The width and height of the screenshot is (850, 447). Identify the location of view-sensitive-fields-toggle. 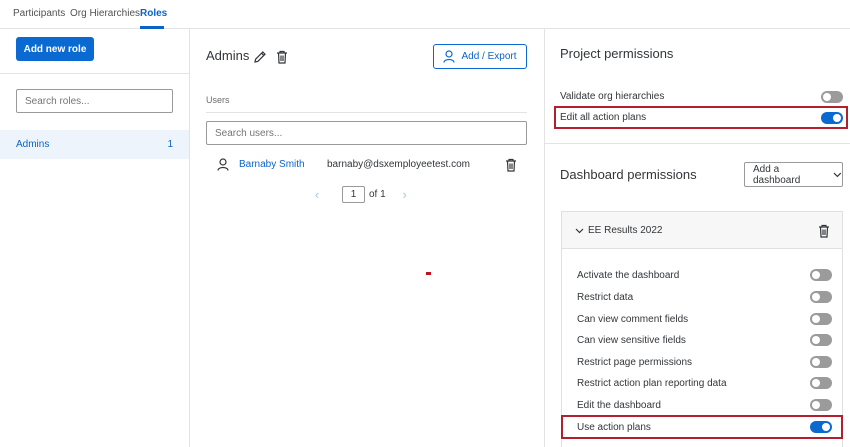
(821, 340).